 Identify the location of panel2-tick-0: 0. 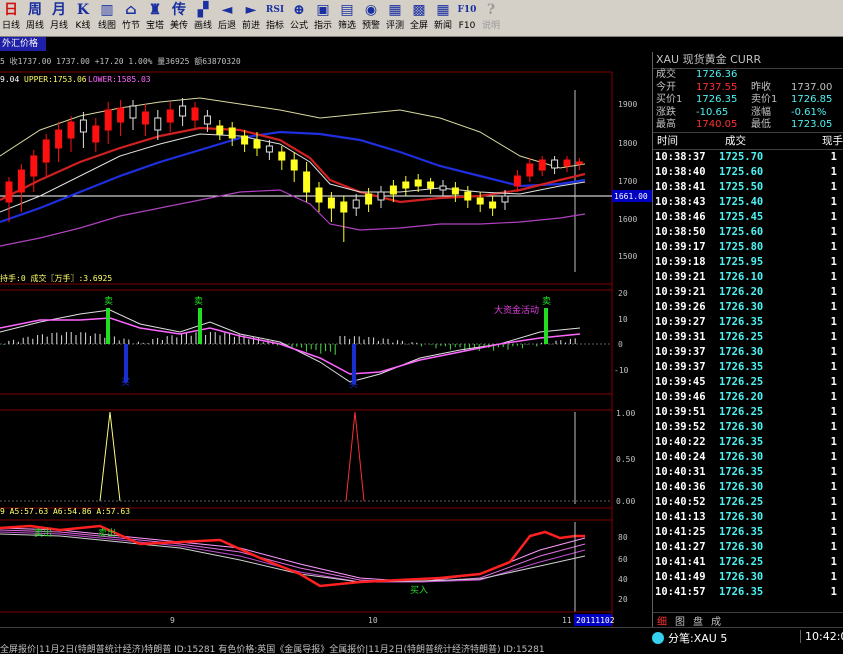
(620, 344).